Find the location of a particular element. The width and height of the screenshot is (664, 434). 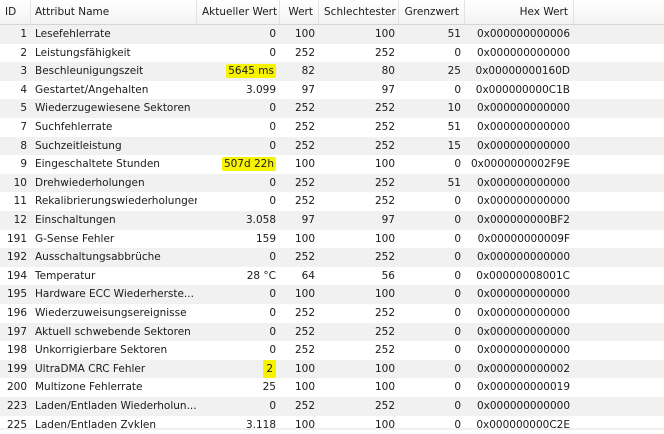

row-attribute-name: Wiederzugewiesene Sektoren is located at coordinates (113, 108).